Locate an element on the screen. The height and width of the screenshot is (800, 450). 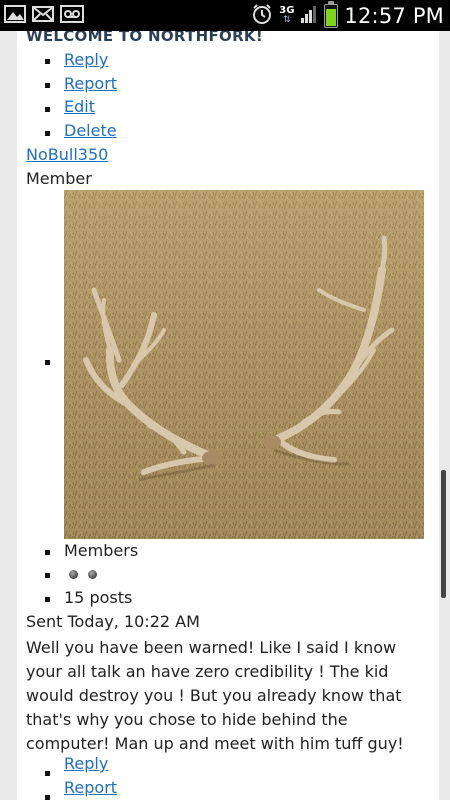
status-bar: 3G ⇅ 12:57 PM is located at coordinates (225, 15).